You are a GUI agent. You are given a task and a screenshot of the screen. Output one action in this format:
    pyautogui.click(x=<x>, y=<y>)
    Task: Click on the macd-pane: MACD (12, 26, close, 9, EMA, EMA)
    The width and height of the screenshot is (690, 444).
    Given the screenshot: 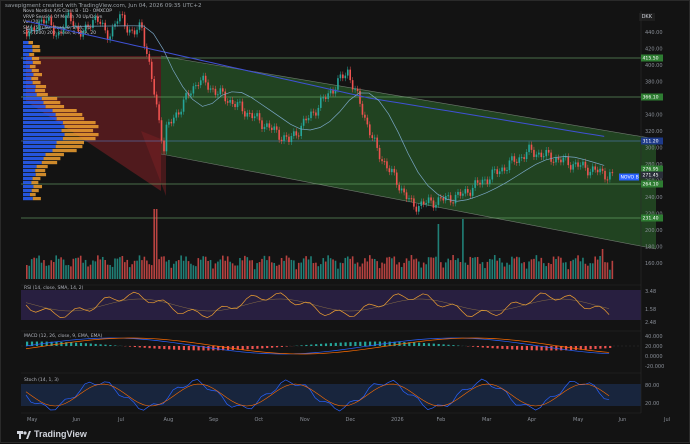 What is the action you would take?
    pyautogui.click(x=331, y=342)
    